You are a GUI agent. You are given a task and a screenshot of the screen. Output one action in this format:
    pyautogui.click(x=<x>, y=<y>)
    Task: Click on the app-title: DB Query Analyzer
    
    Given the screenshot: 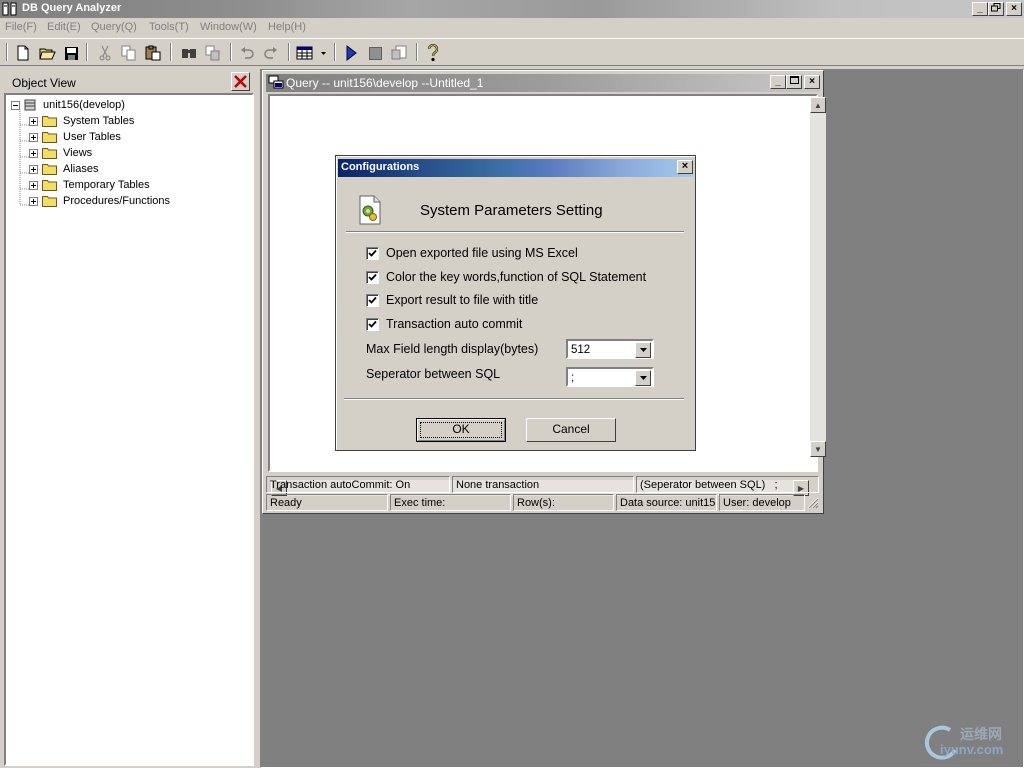 What is the action you would take?
    pyautogui.click(x=72, y=8)
    